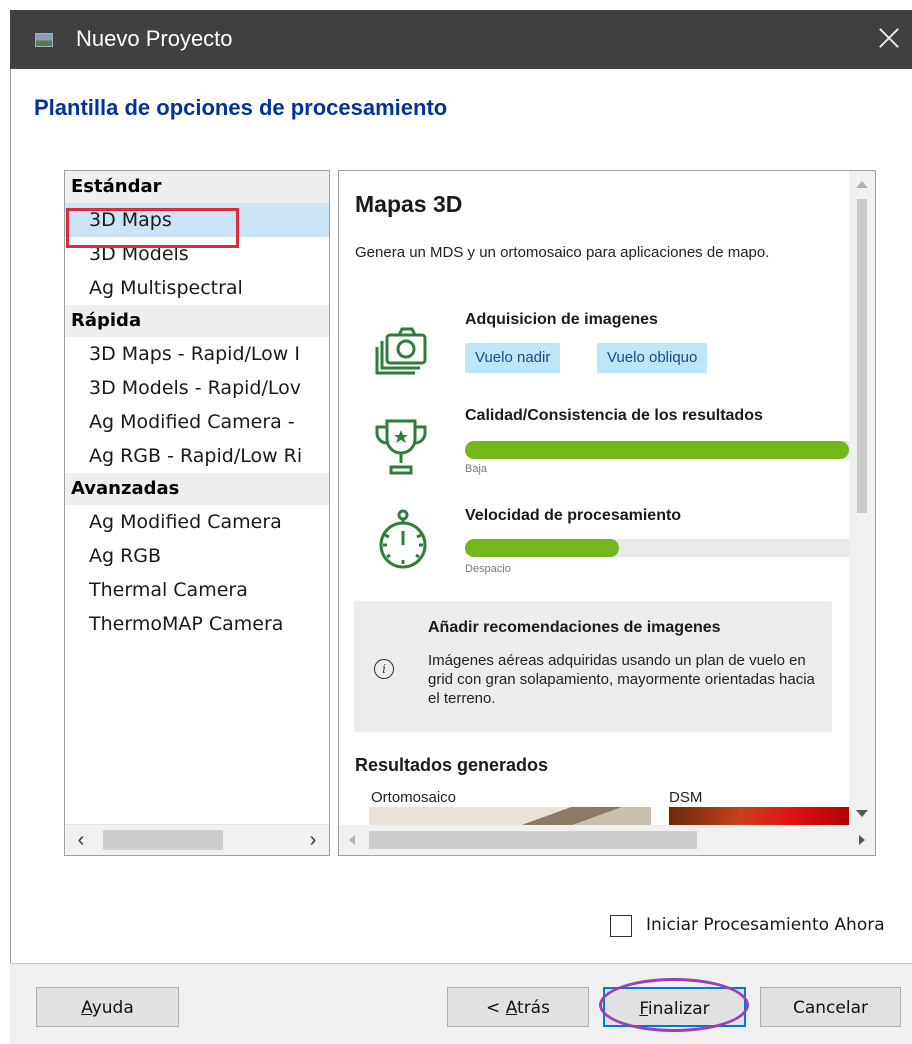 The height and width of the screenshot is (1044, 912). What do you see at coordinates (154, 38) in the screenshot?
I see `window-title: Nuevo Proyecto` at bounding box center [154, 38].